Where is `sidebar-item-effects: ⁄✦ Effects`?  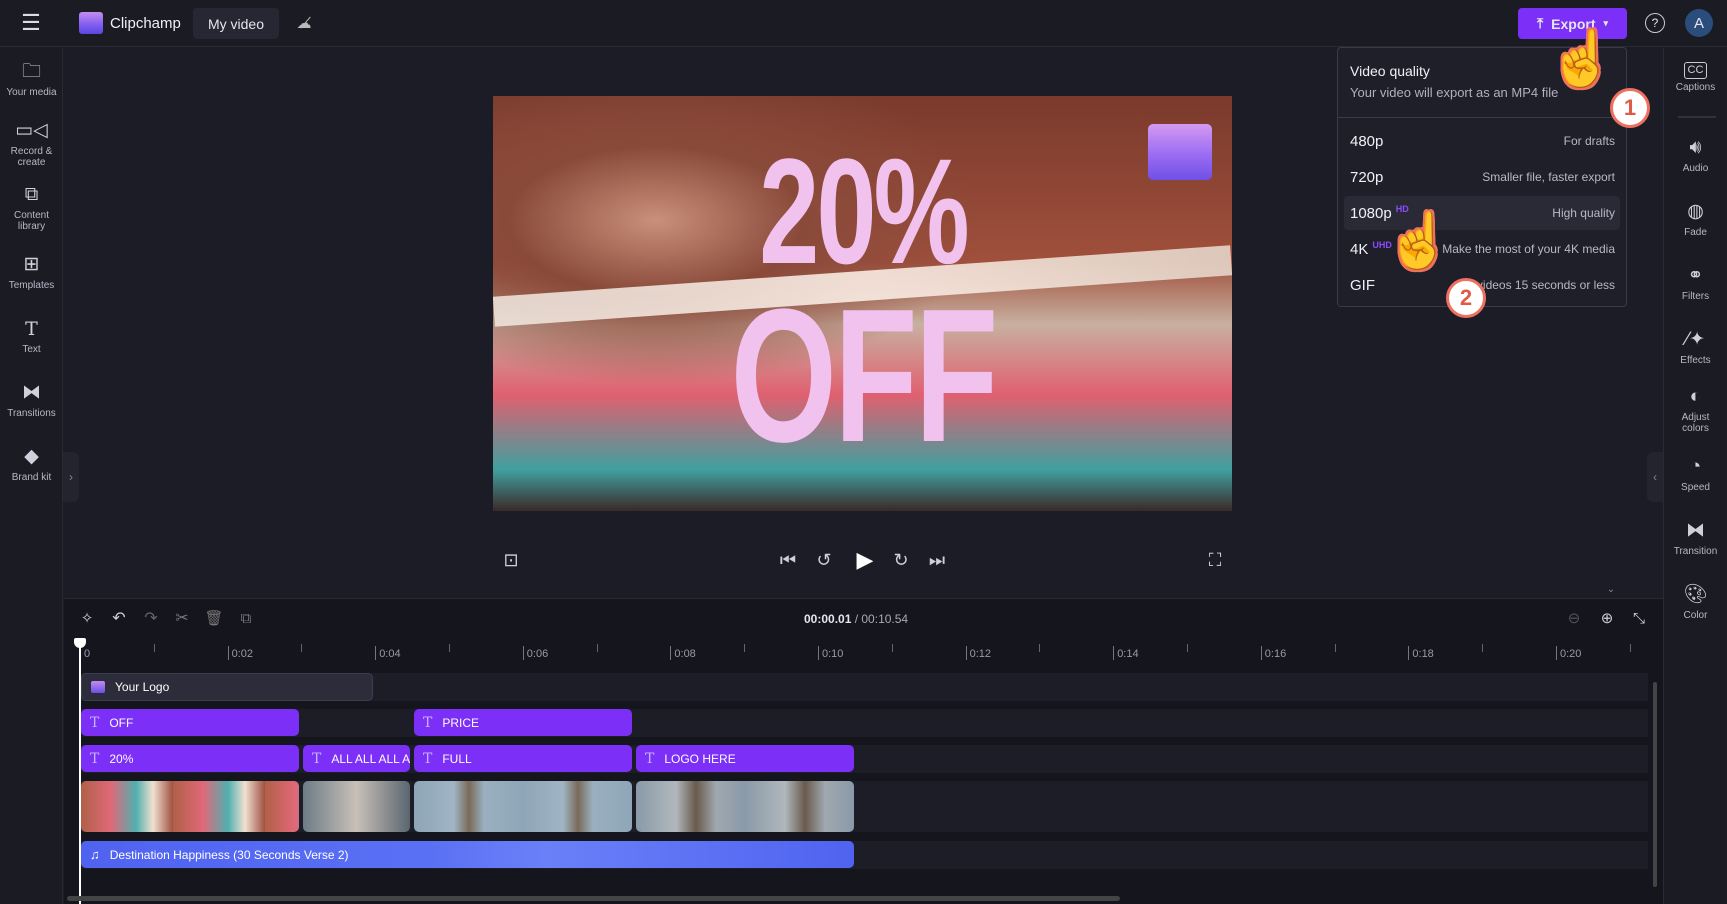
sidebar-item-effects: ⁄✦ Effects is located at coordinates (1695, 347).